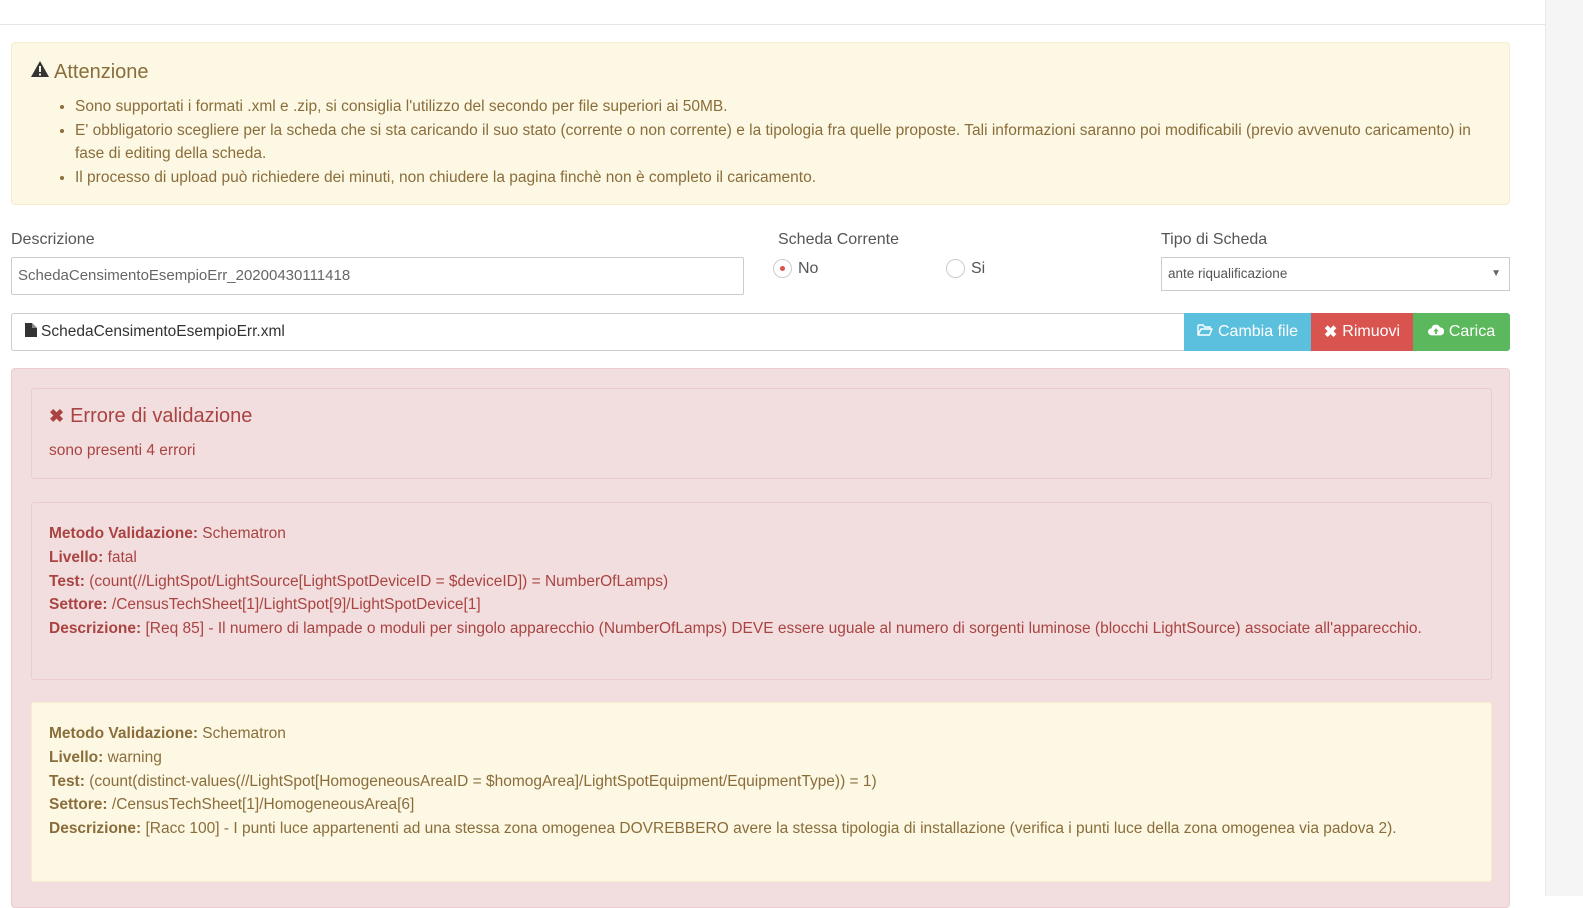  Describe the element at coordinates (161, 416) in the screenshot. I see `validation-title-text: Errore di validazione` at that location.